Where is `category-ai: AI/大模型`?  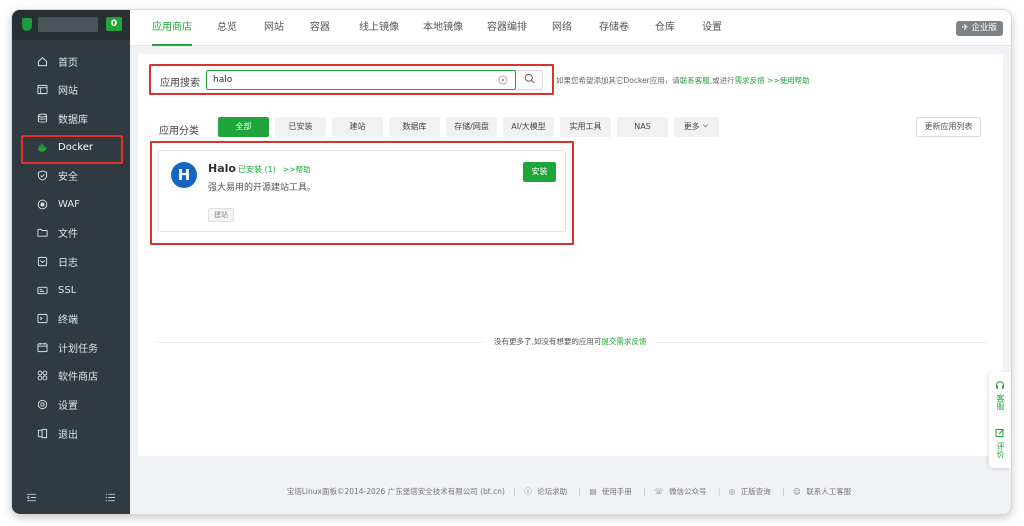
category-ai: AI/大模型 is located at coordinates (528, 127).